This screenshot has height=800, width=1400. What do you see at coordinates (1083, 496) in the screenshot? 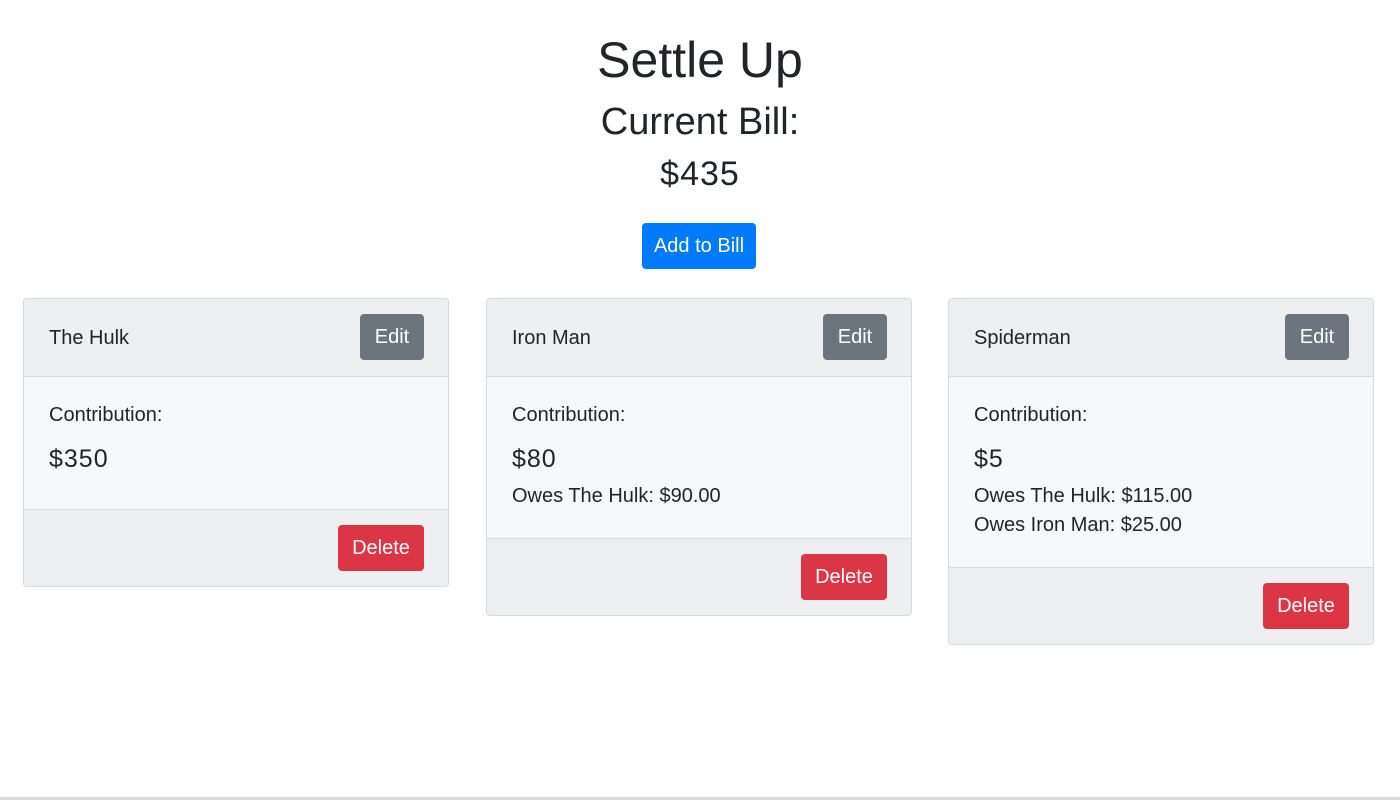
I see `owes-line: Owes The Hulk: $115.00` at bounding box center [1083, 496].